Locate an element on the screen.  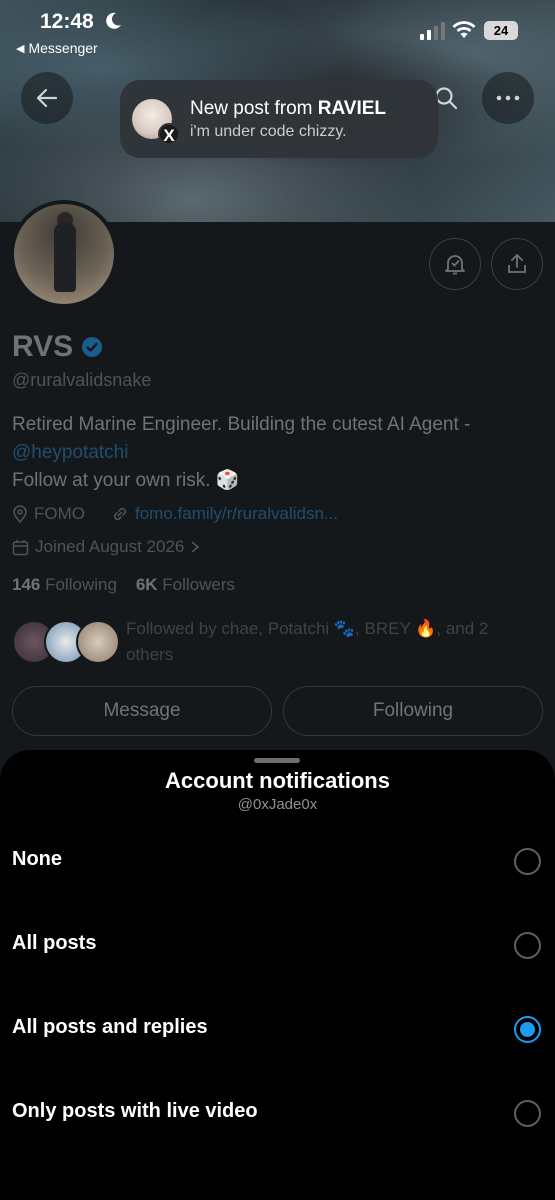
followers-count: 6K is located at coordinates (146, 584).